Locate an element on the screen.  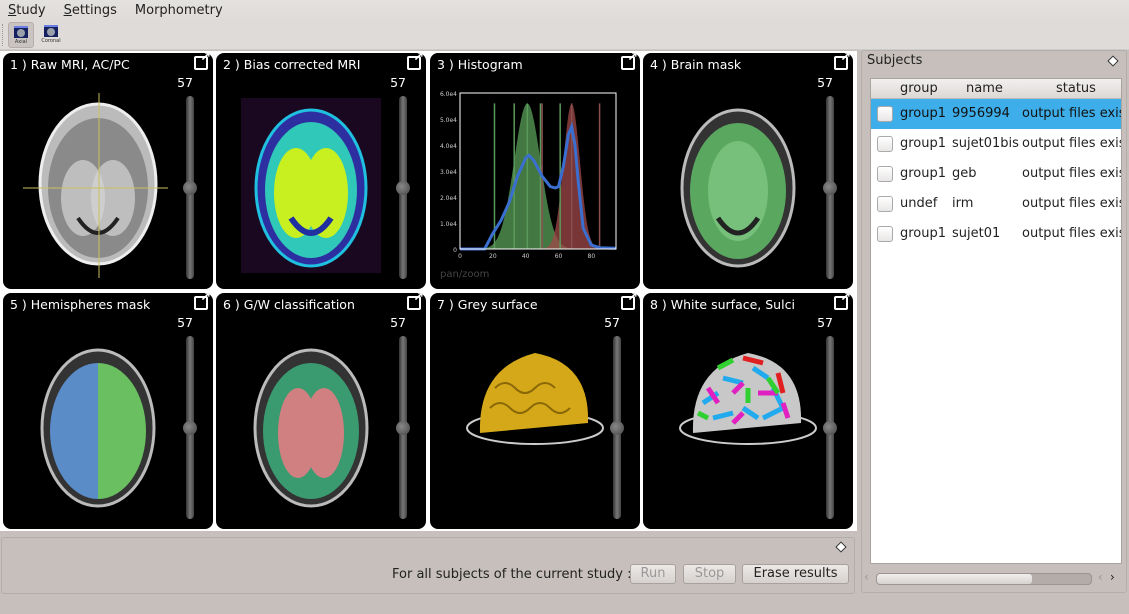
x-tick-label: 60 is located at coordinates (559, 256).